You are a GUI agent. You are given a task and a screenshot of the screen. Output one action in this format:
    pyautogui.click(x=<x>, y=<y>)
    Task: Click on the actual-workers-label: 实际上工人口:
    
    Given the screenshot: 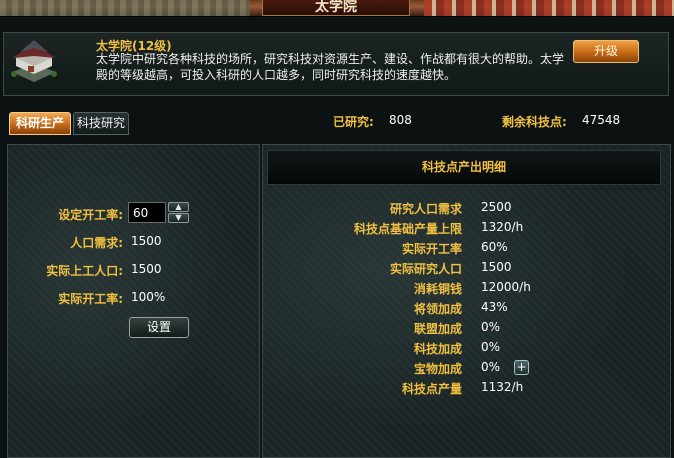 What is the action you would take?
    pyautogui.click(x=84, y=271)
    